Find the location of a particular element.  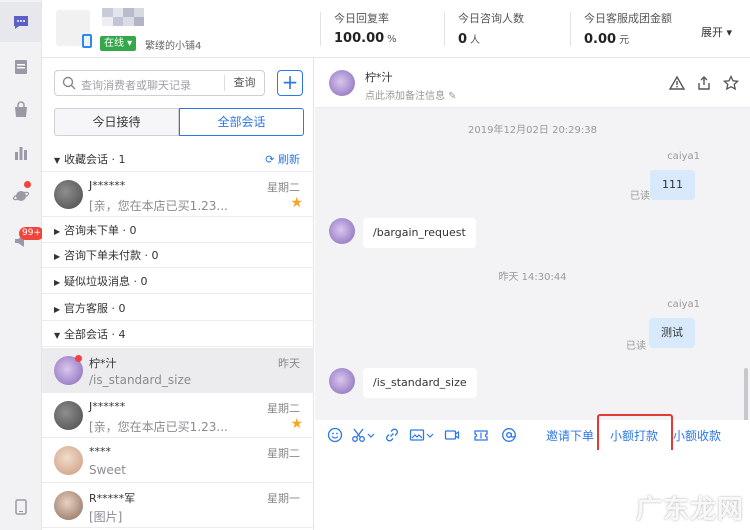

stat-value: 0.00 元 is located at coordinates (607, 39).